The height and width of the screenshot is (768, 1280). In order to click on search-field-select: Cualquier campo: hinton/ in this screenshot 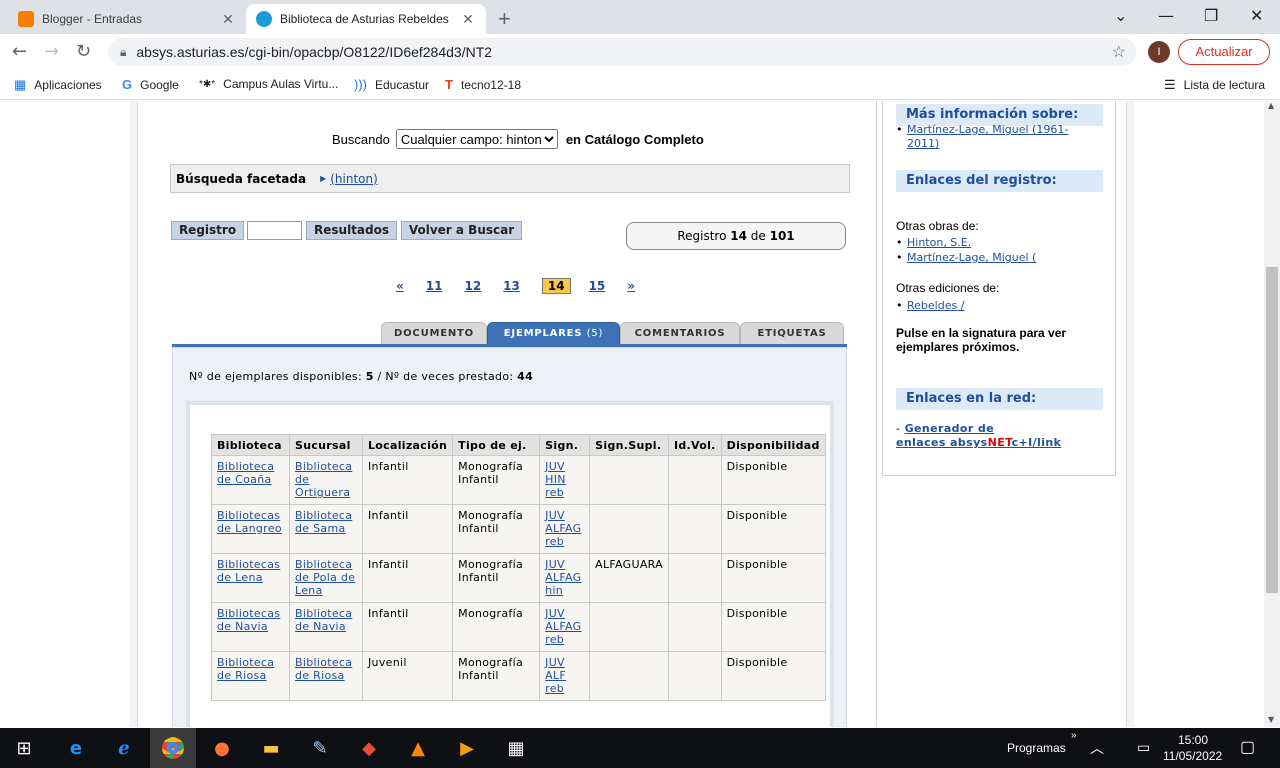, I will do `click(476, 139)`.